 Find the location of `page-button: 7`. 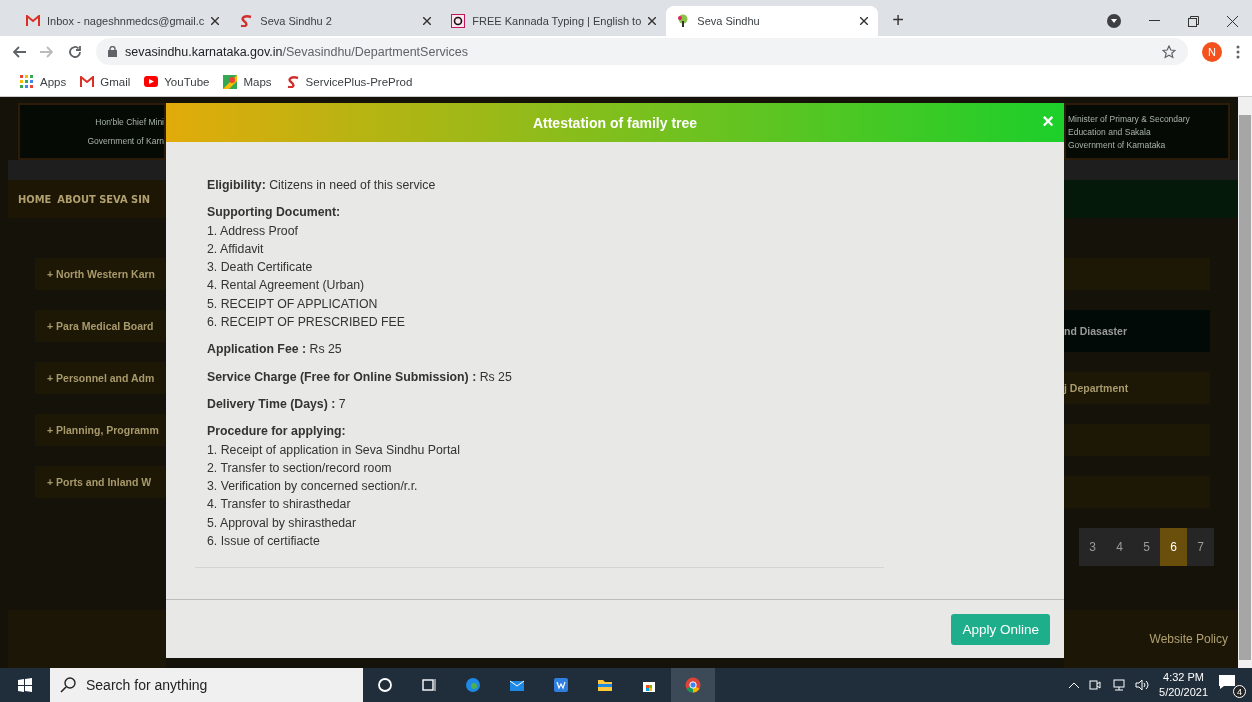

page-button: 7 is located at coordinates (1200, 547).